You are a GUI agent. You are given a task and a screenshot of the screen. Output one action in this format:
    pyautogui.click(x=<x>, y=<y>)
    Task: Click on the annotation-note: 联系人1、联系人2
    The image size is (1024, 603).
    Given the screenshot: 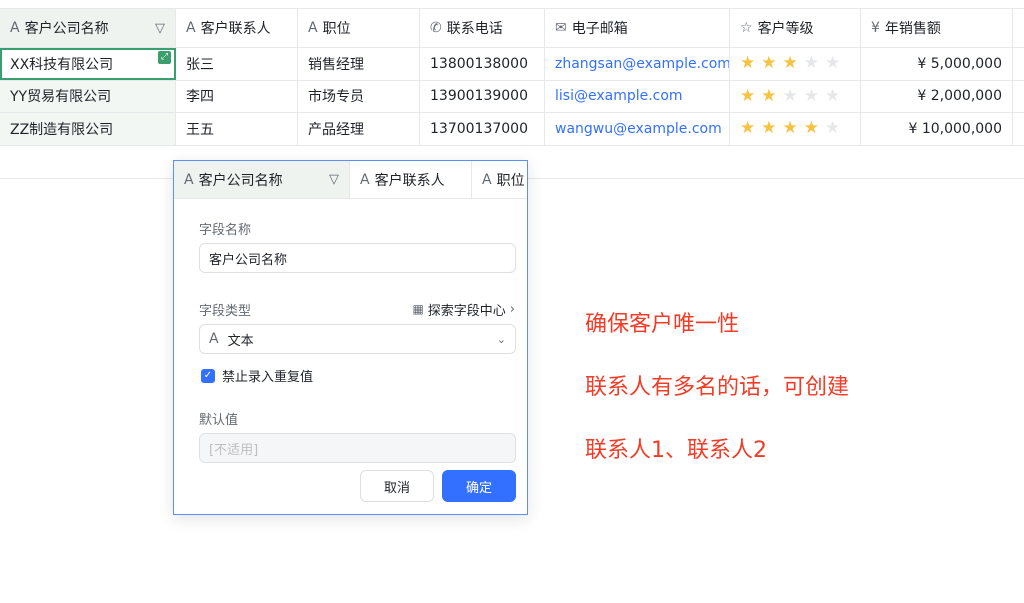 What is the action you would take?
    pyautogui.click(x=676, y=450)
    